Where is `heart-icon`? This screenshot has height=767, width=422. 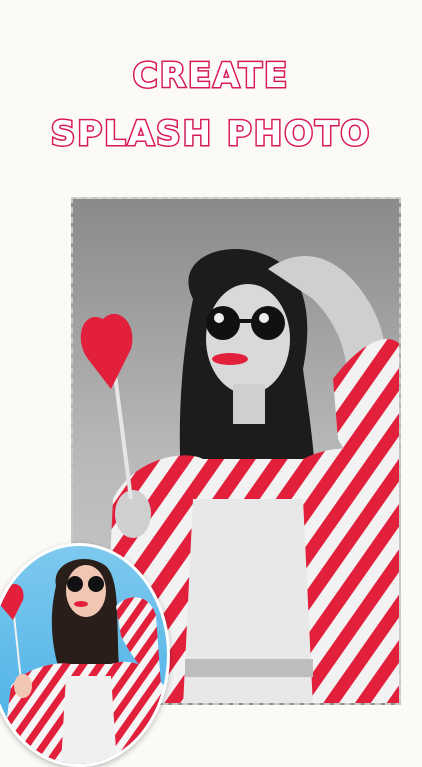
heart-icon is located at coordinates (12, 601).